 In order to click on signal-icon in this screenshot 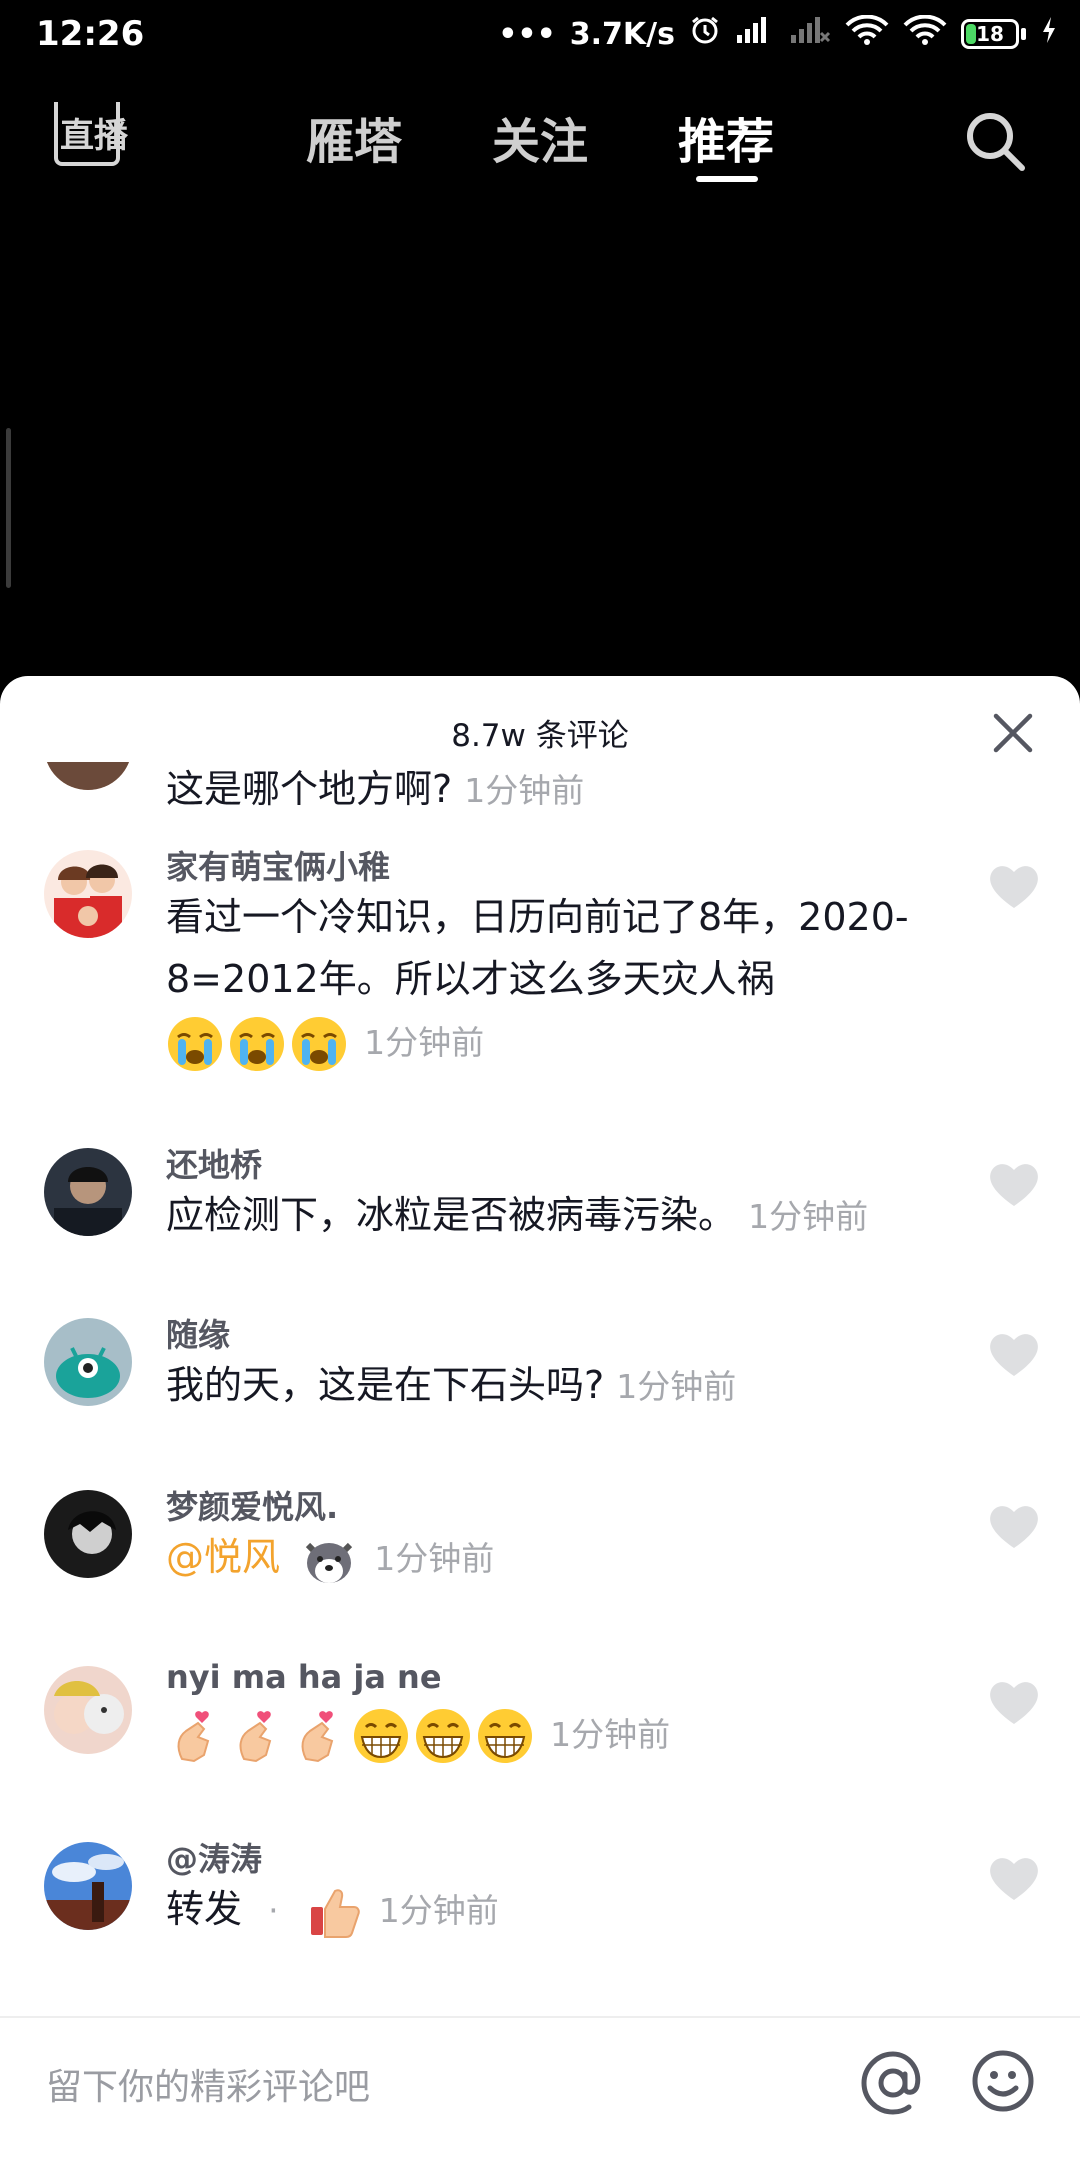, I will do `click(755, 34)`.